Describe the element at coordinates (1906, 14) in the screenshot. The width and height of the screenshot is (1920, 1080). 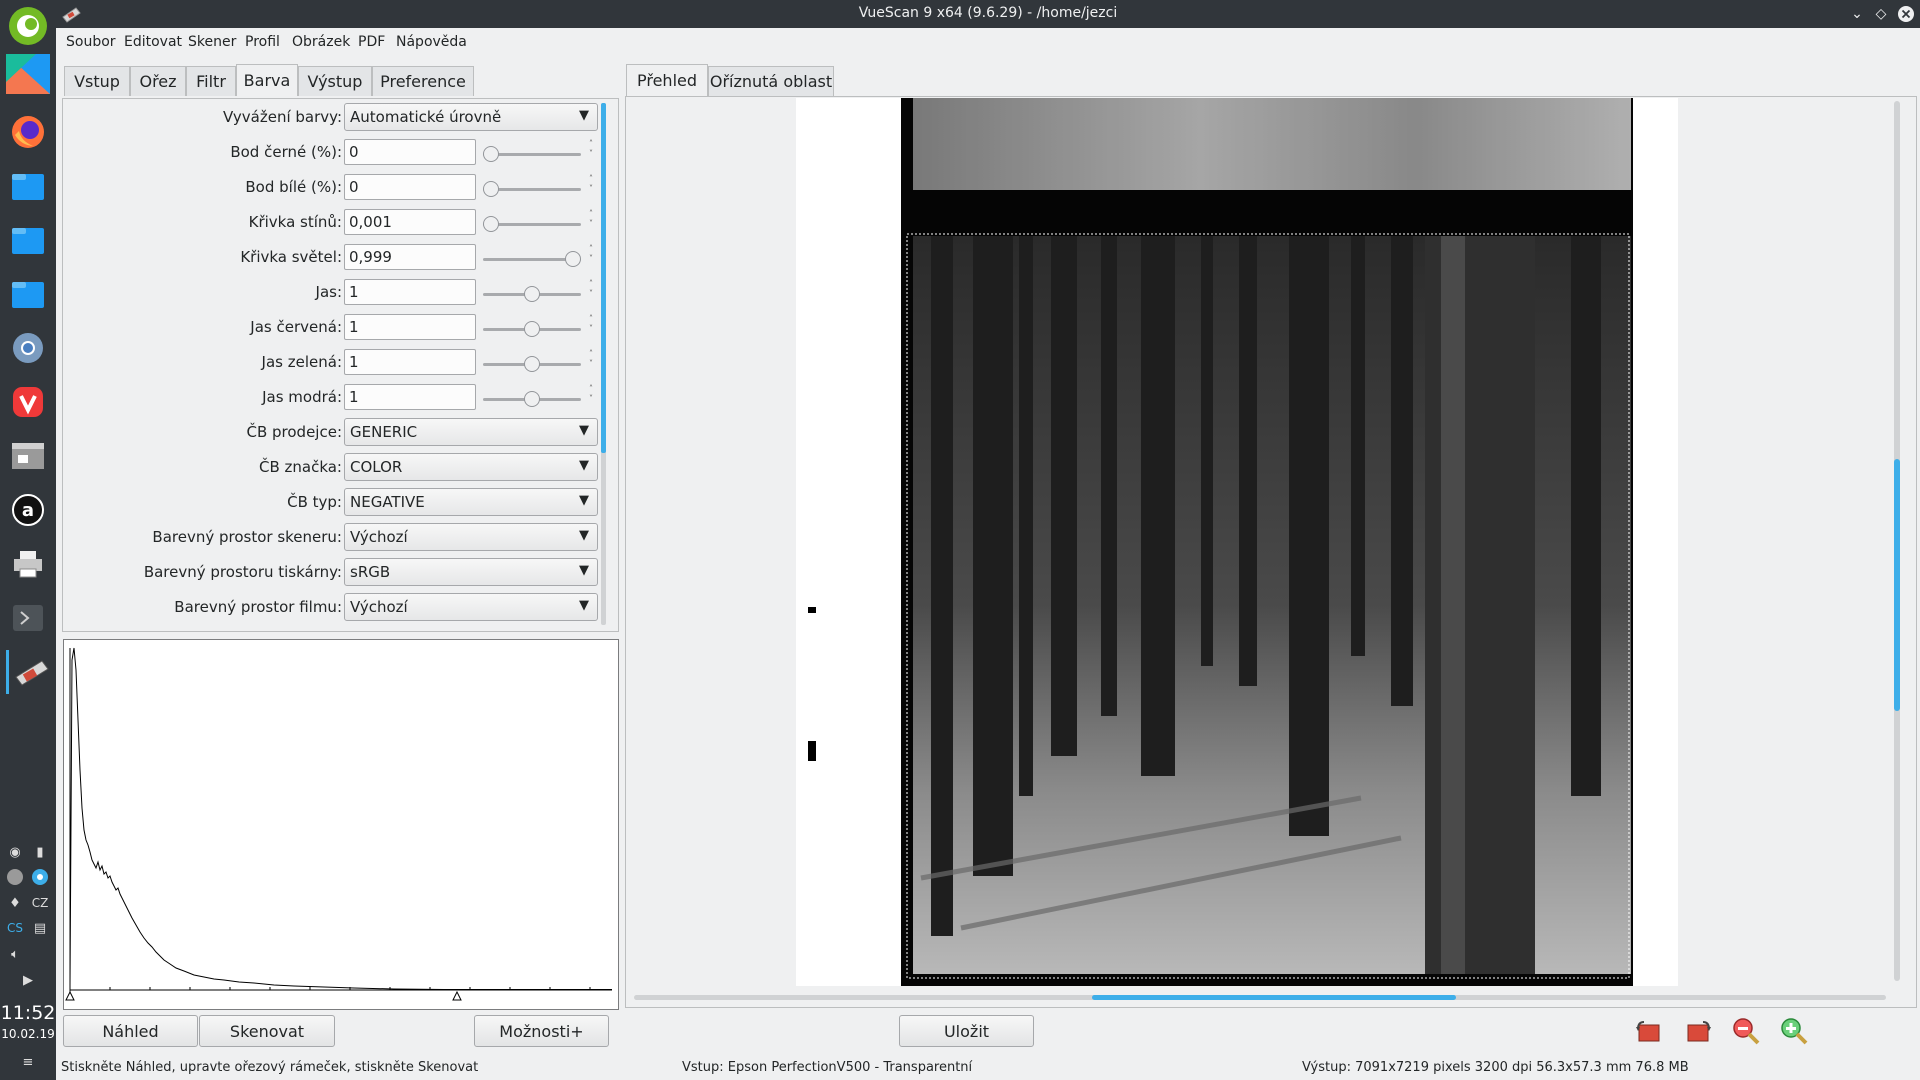
I see `close-icon` at that location.